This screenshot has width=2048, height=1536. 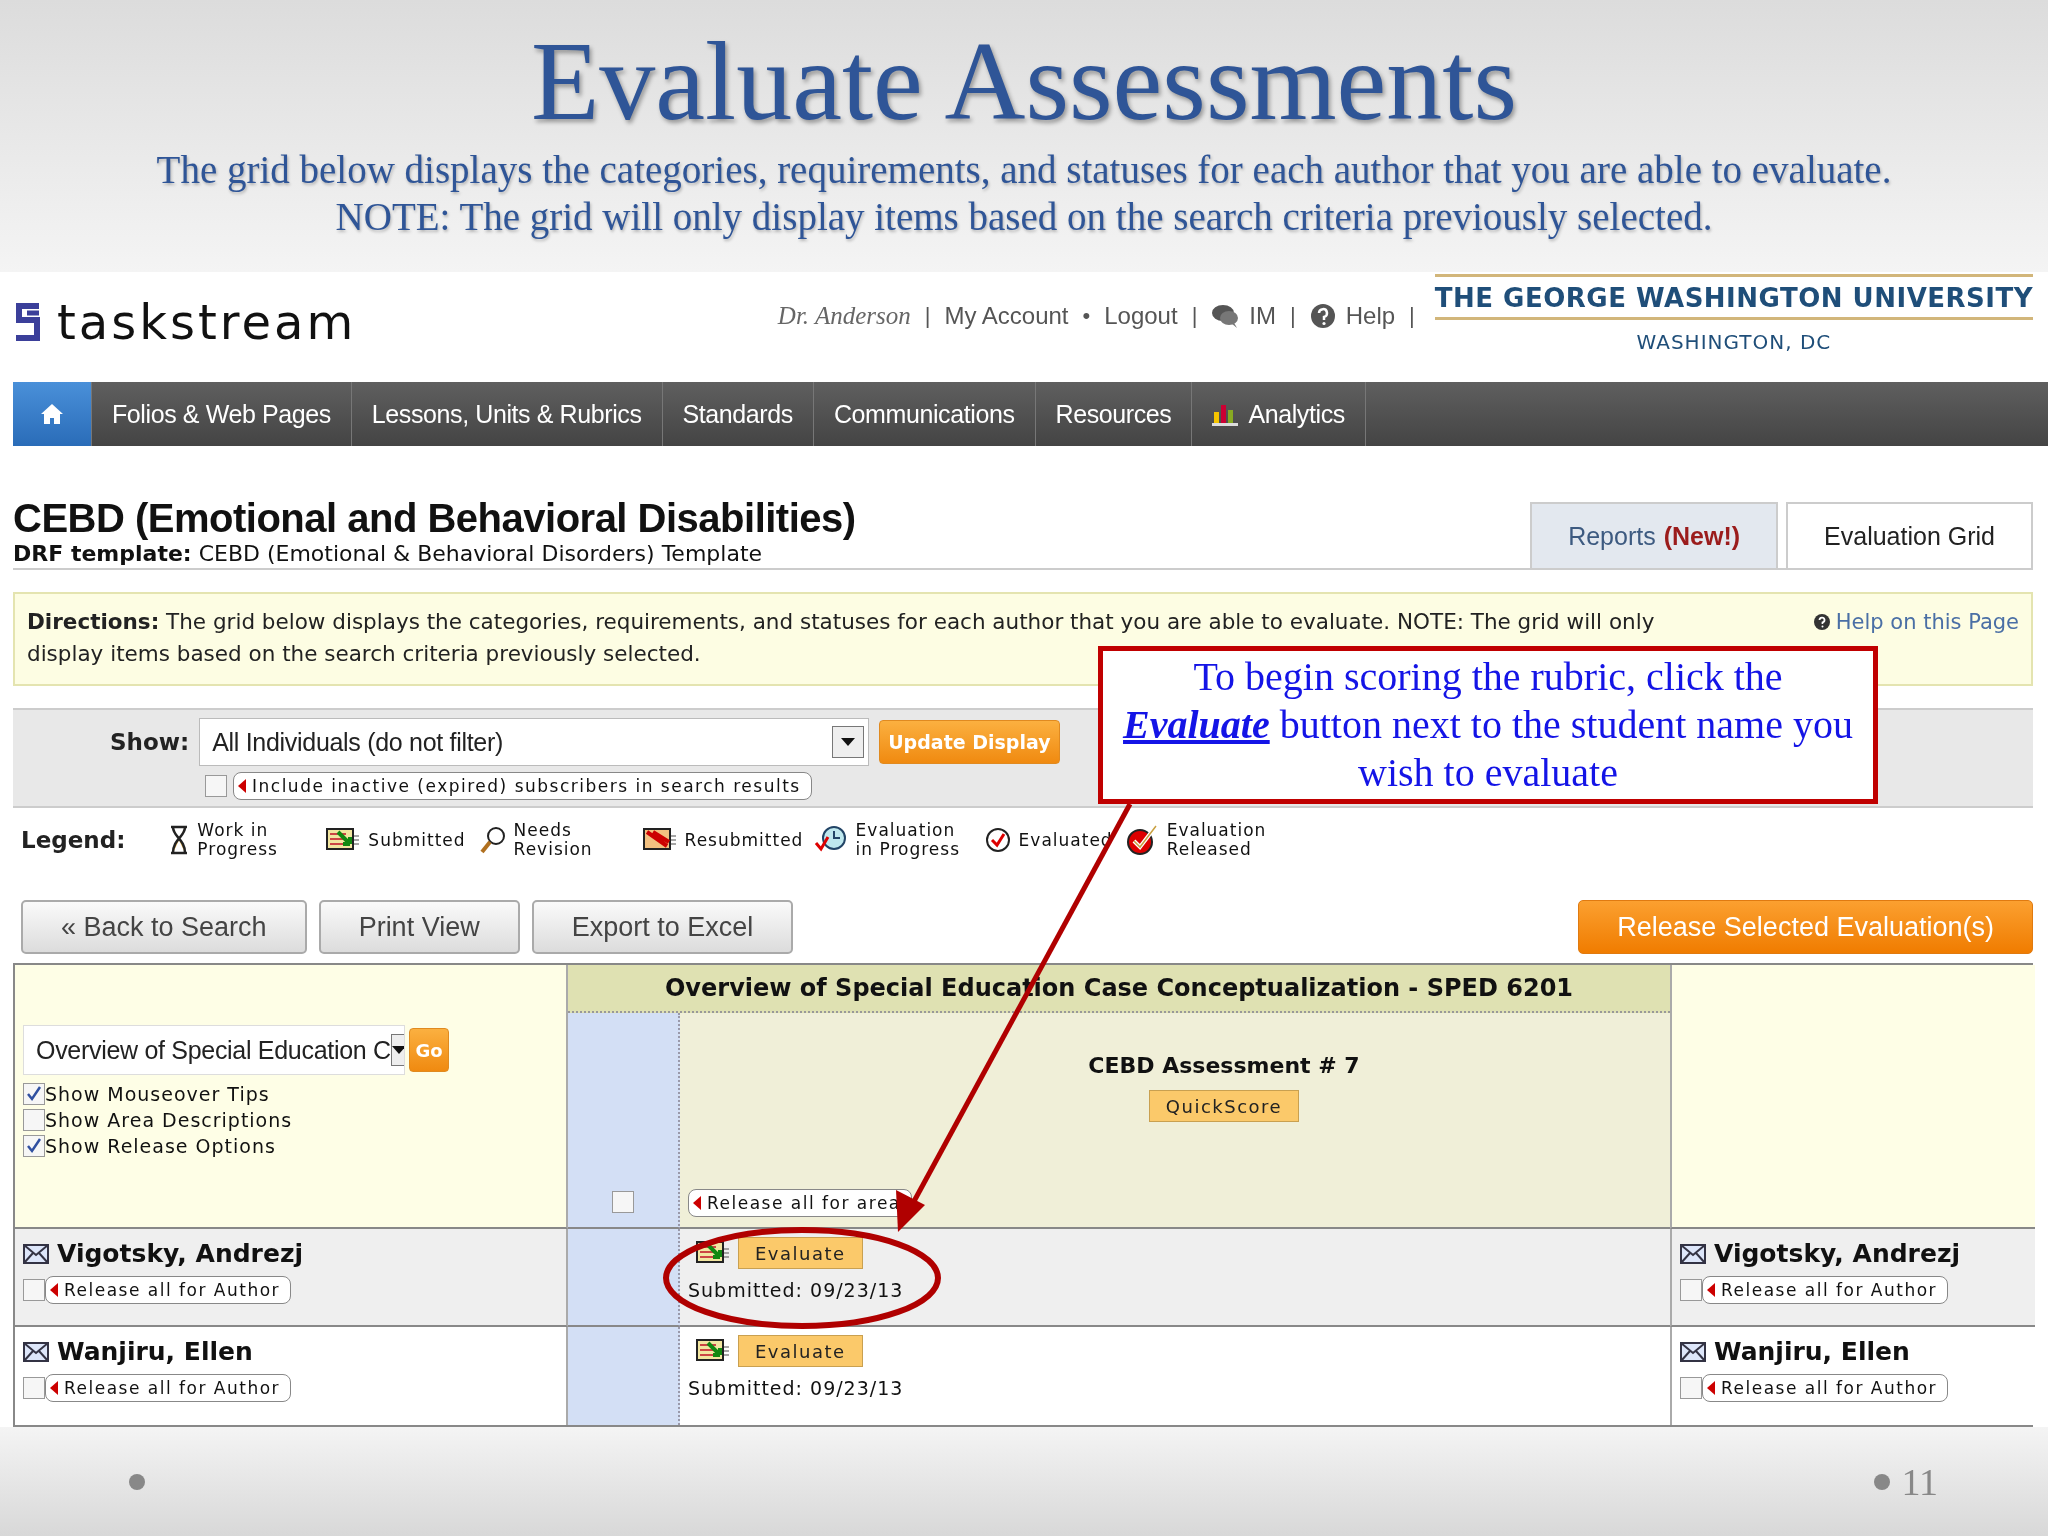 I want to click on chat-bubble-icon, so click(x=1225, y=316).